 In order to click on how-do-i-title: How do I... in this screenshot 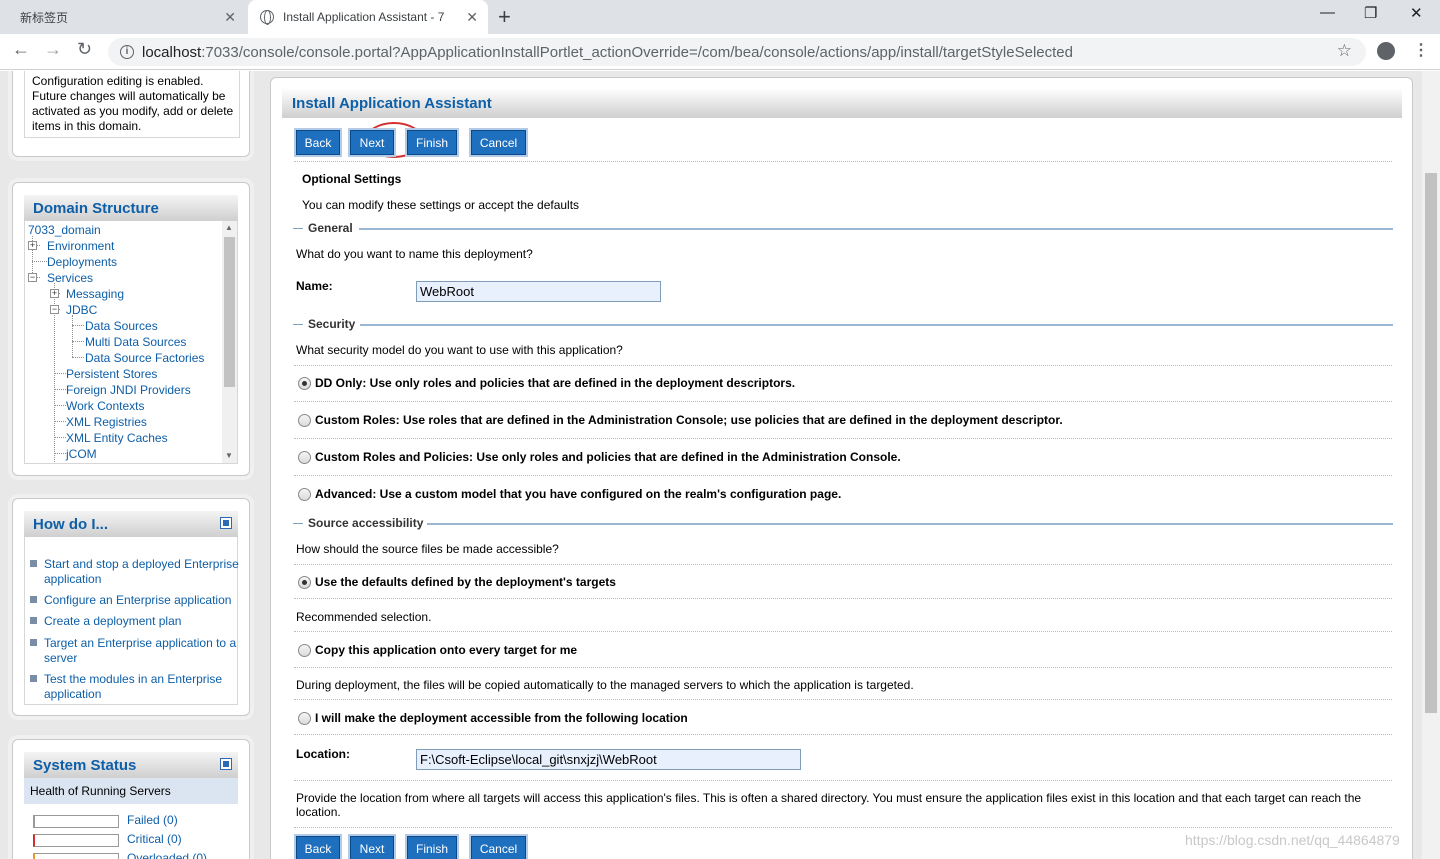, I will do `click(131, 524)`.